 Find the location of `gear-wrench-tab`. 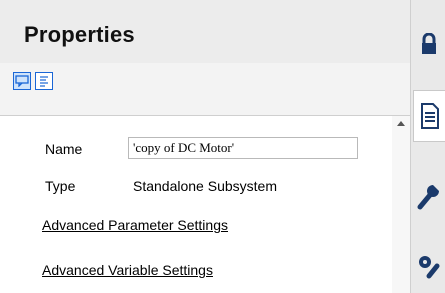

gear-wrench-tab is located at coordinates (429, 266).